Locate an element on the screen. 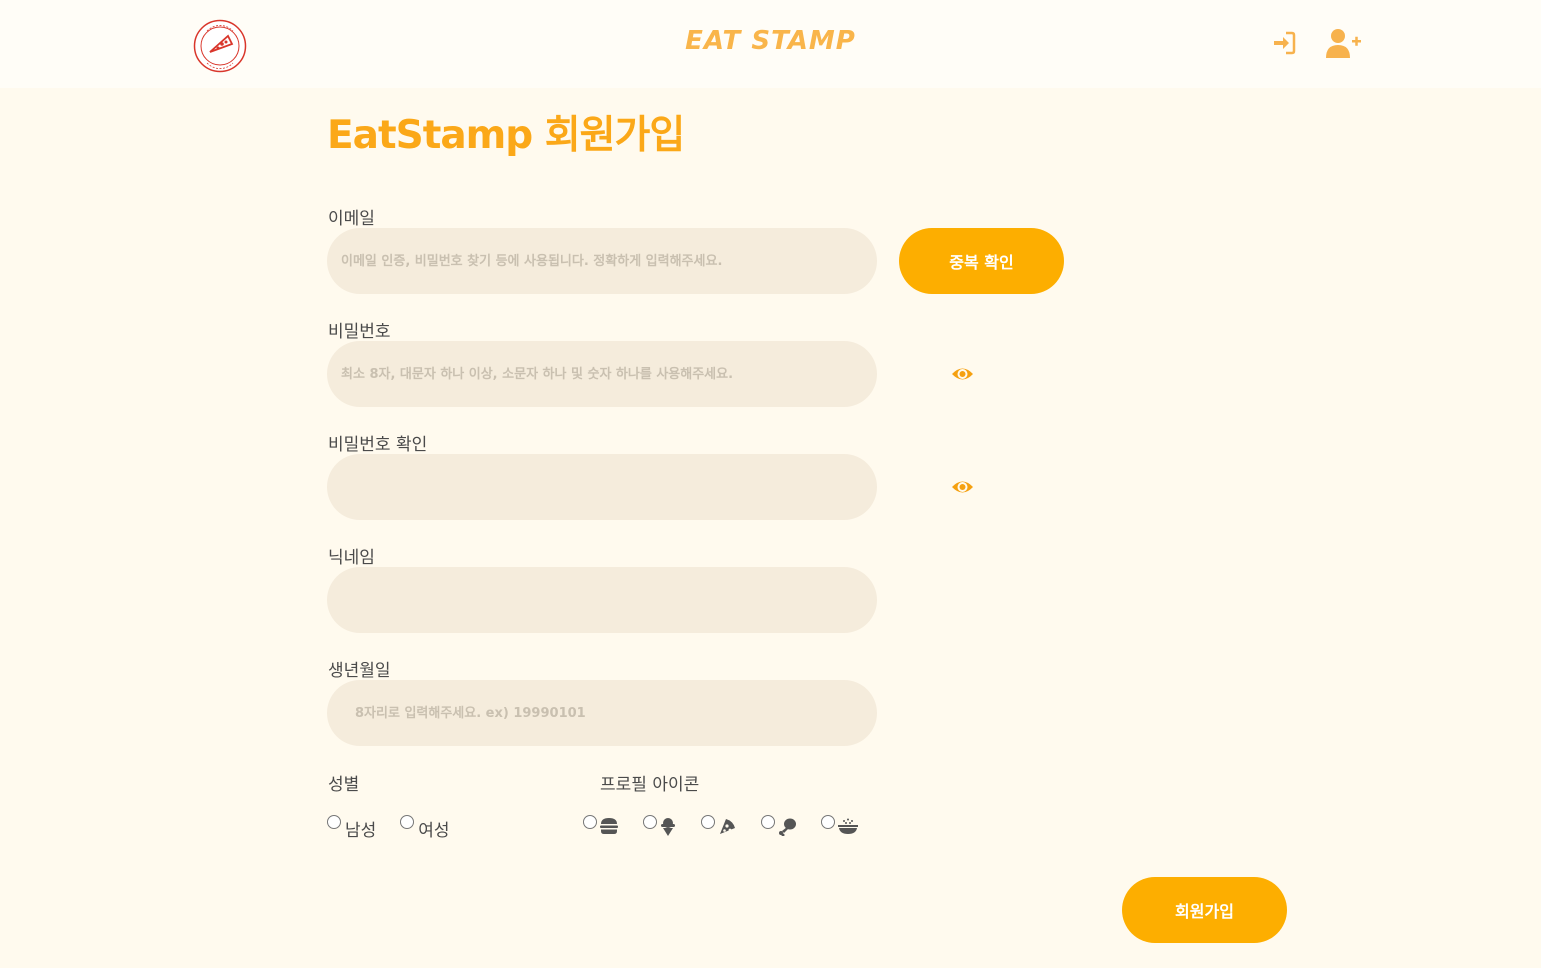 This screenshot has width=1541, height=968. profile-option-hamburger is located at coordinates (600, 823).